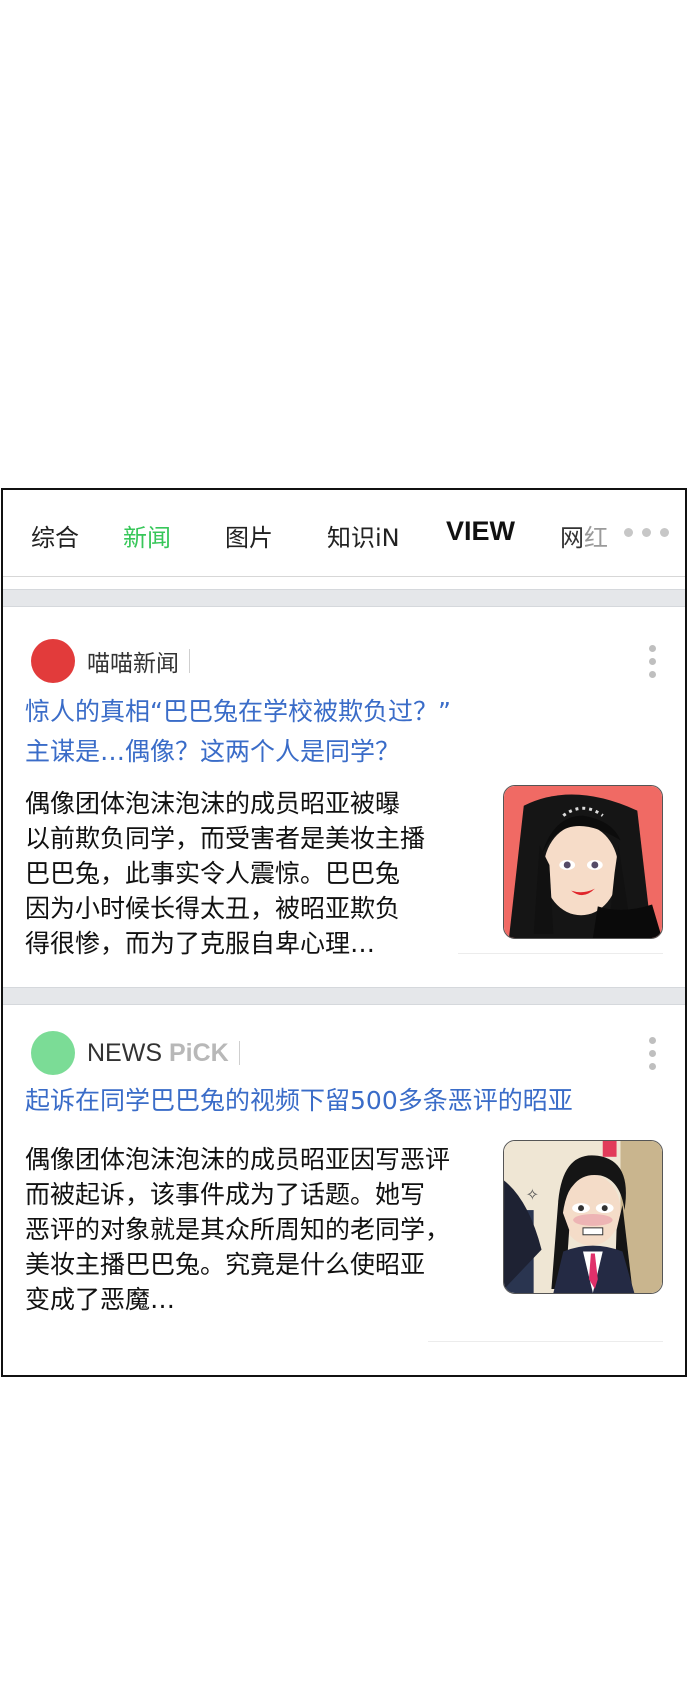  I want to click on more-tabs-icon, so click(646, 532).